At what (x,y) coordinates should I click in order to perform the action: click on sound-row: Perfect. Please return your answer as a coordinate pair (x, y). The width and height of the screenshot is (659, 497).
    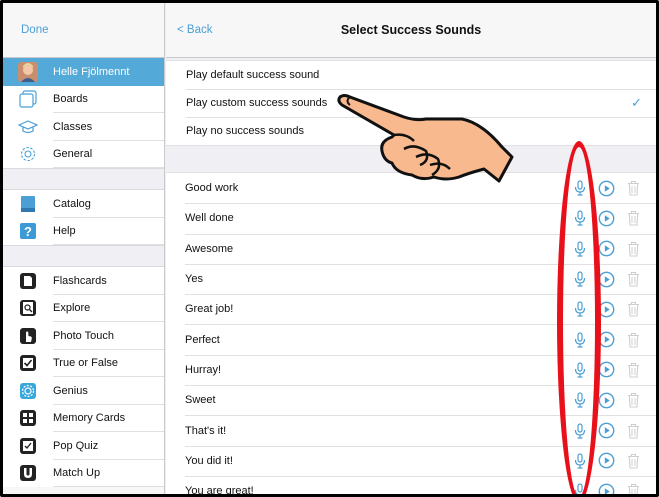
    Looking at the image, I should click on (411, 339).